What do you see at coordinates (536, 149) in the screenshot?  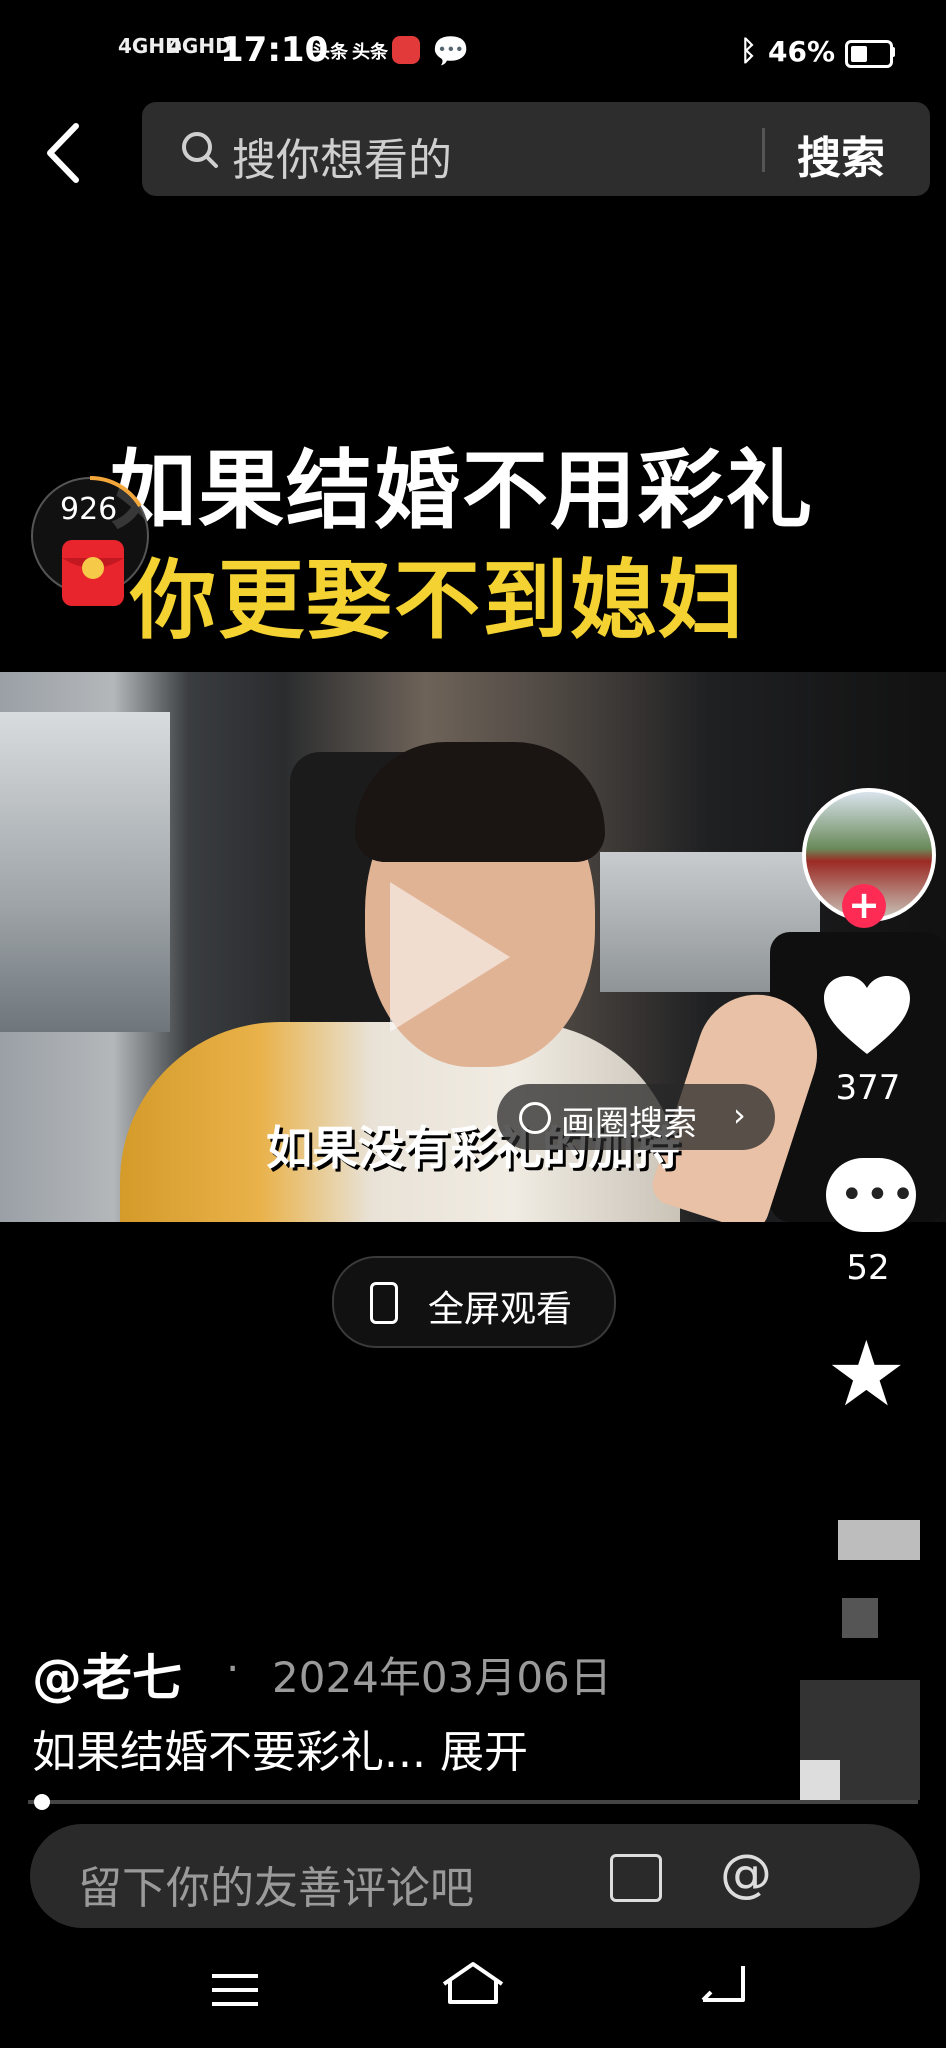 I see `search-bar: 搜你想看的 搜索` at bounding box center [536, 149].